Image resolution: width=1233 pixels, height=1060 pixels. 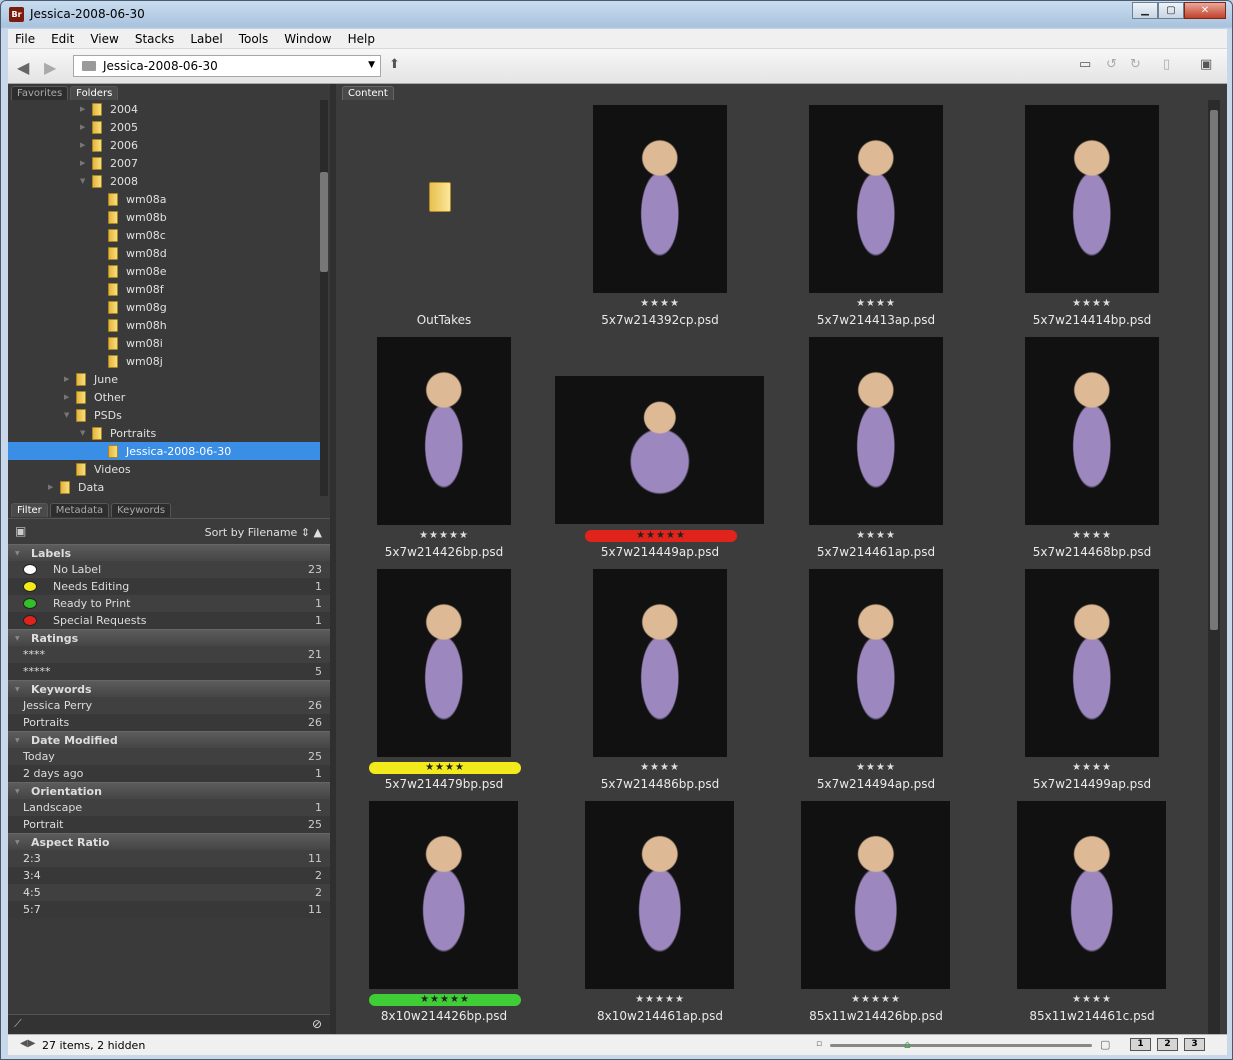 I want to click on image-thumbnail: ★★★★★ 8x10w214461ap.psd, so click(x=660, y=916).